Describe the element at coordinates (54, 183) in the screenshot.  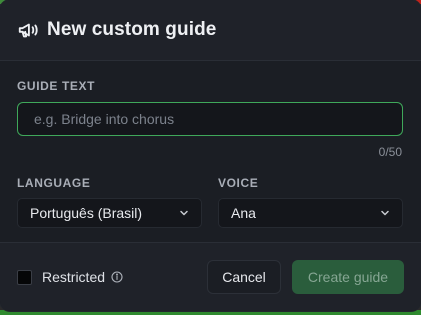
I see `language-label: LANGUAGE` at that location.